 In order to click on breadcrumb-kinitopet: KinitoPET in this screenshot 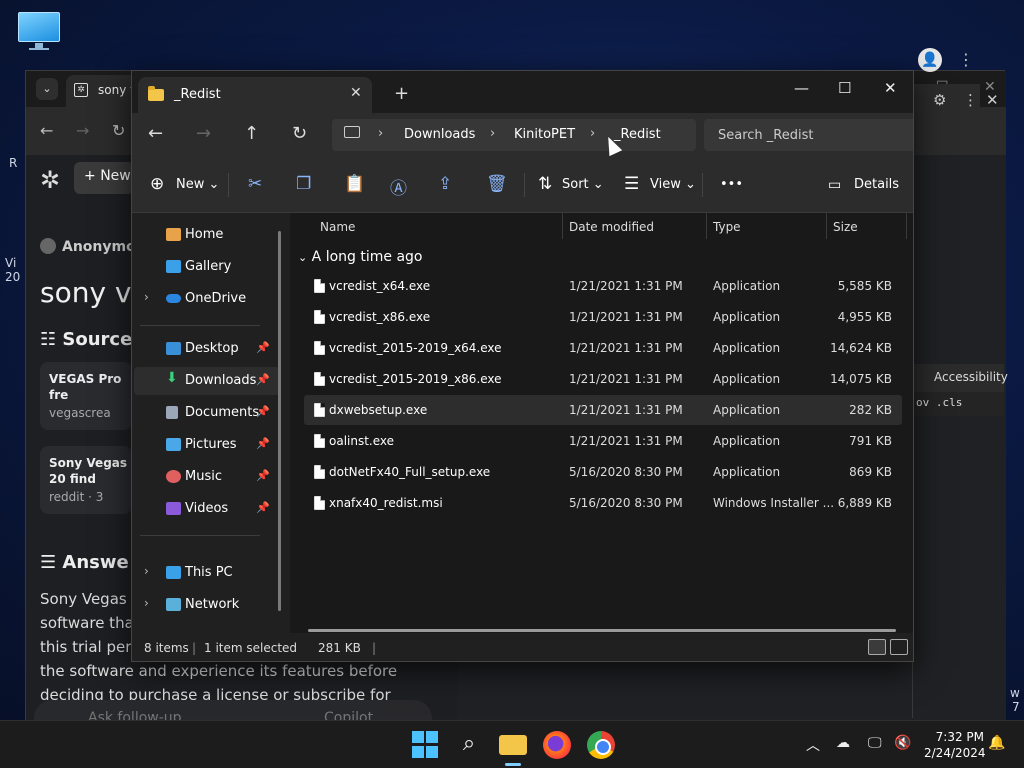, I will do `click(544, 134)`.